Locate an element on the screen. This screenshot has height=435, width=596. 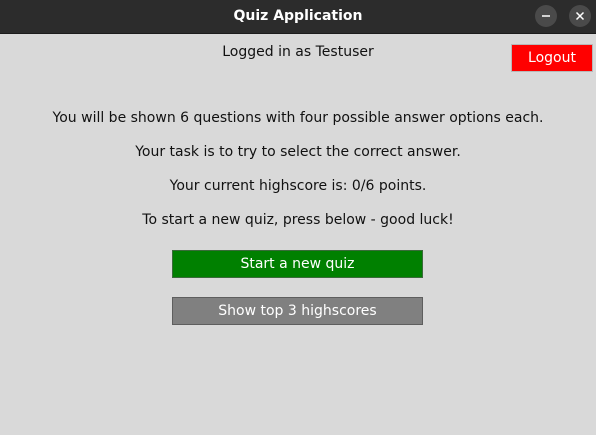
title-bar: Quiz Application is located at coordinates (298, 17).